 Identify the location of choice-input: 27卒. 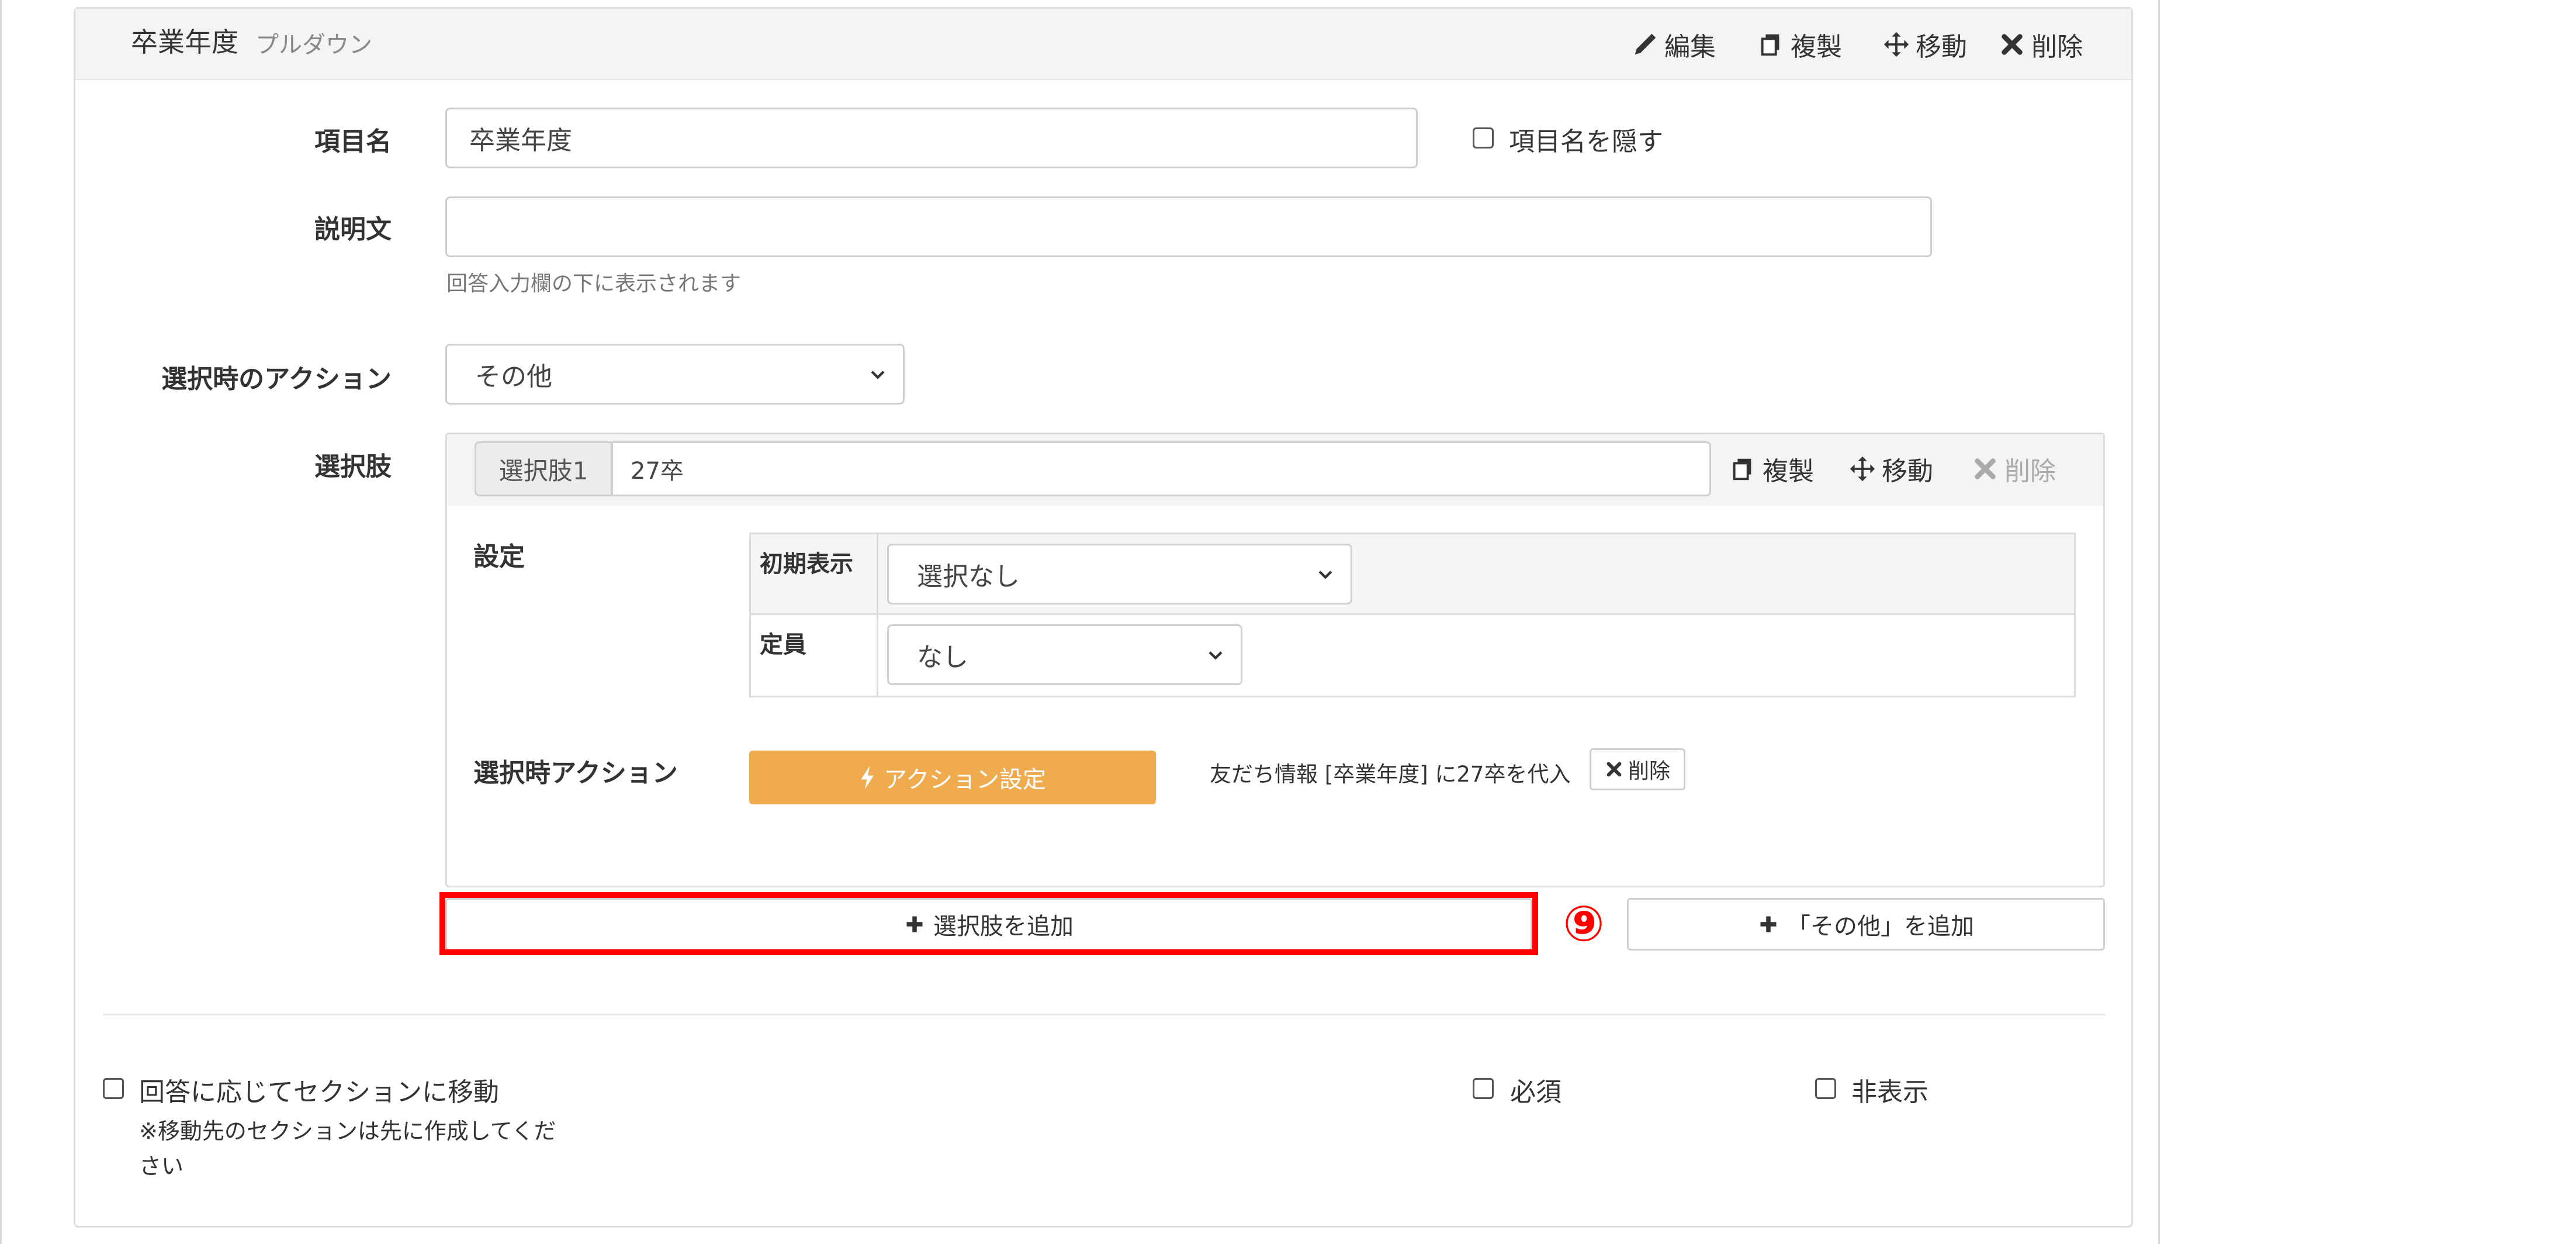
(1161, 468).